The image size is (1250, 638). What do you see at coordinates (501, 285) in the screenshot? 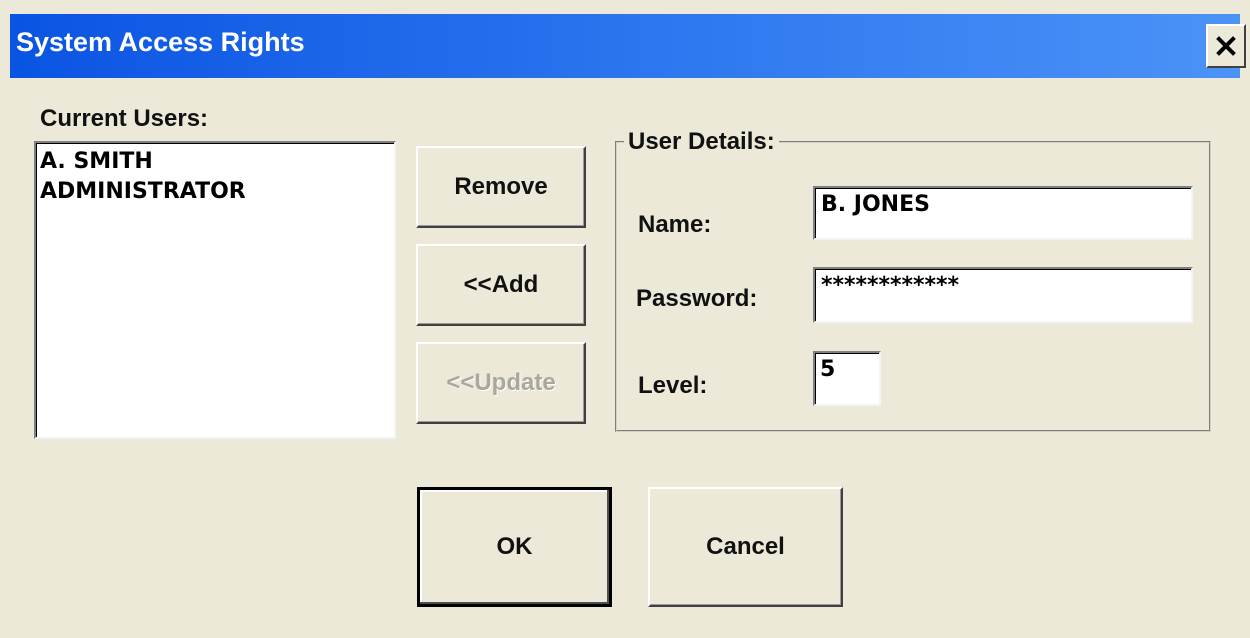
I see `add-button: <<Add` at bounding box center [501, 285].